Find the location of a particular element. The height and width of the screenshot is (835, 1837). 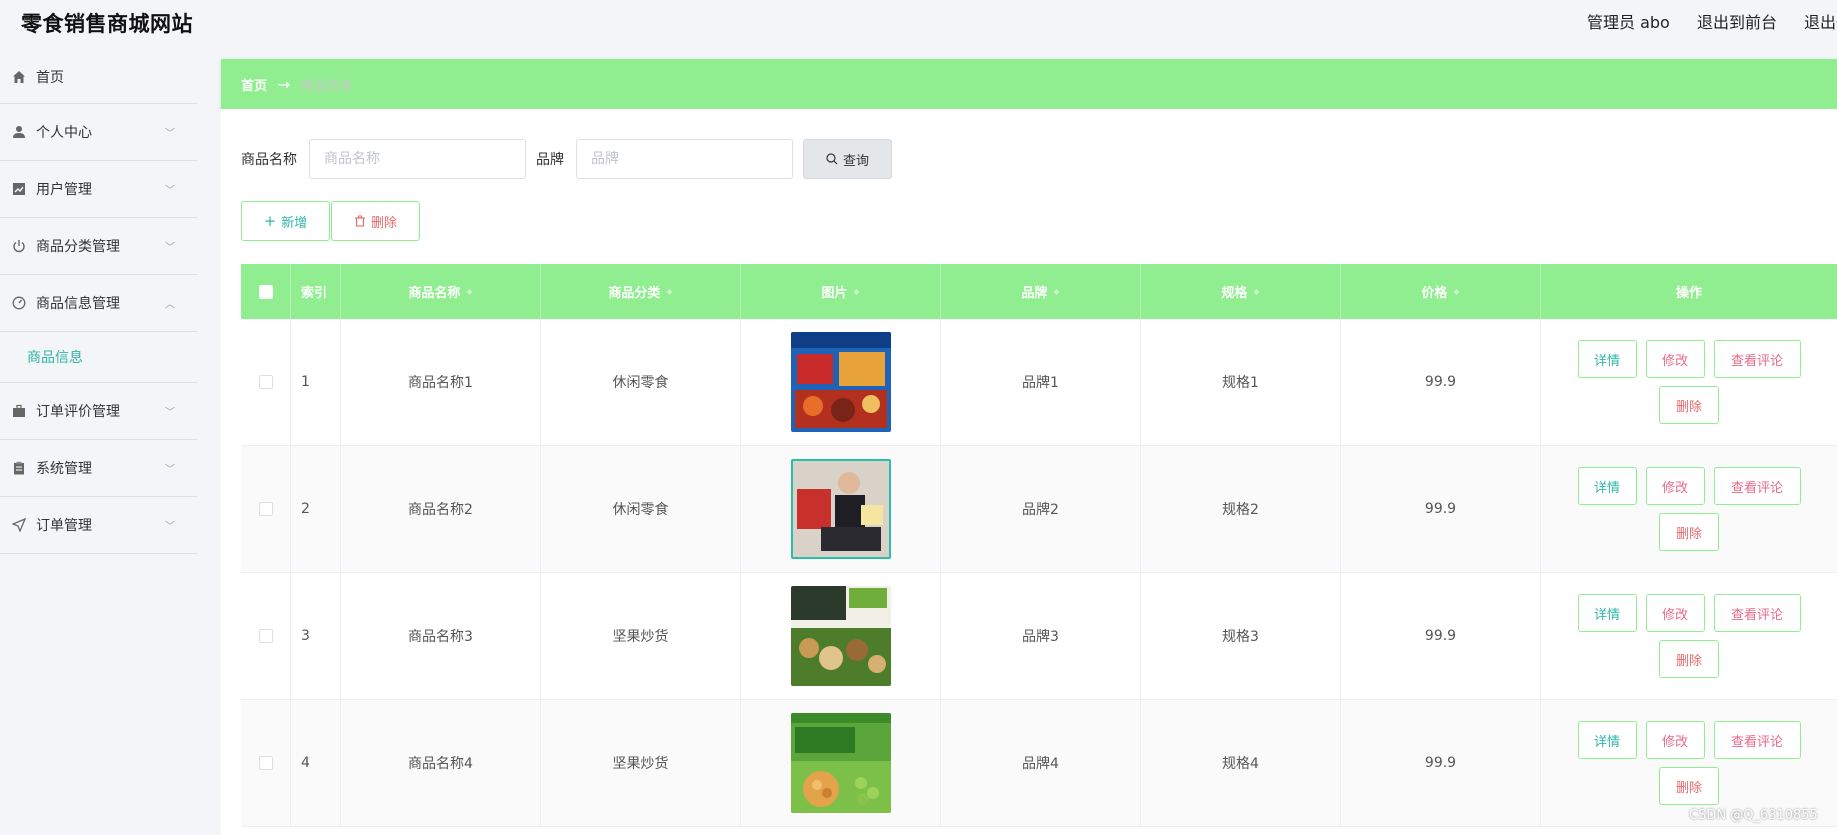

cell-spec: 规格2 is located at coordinates (1241, 509).